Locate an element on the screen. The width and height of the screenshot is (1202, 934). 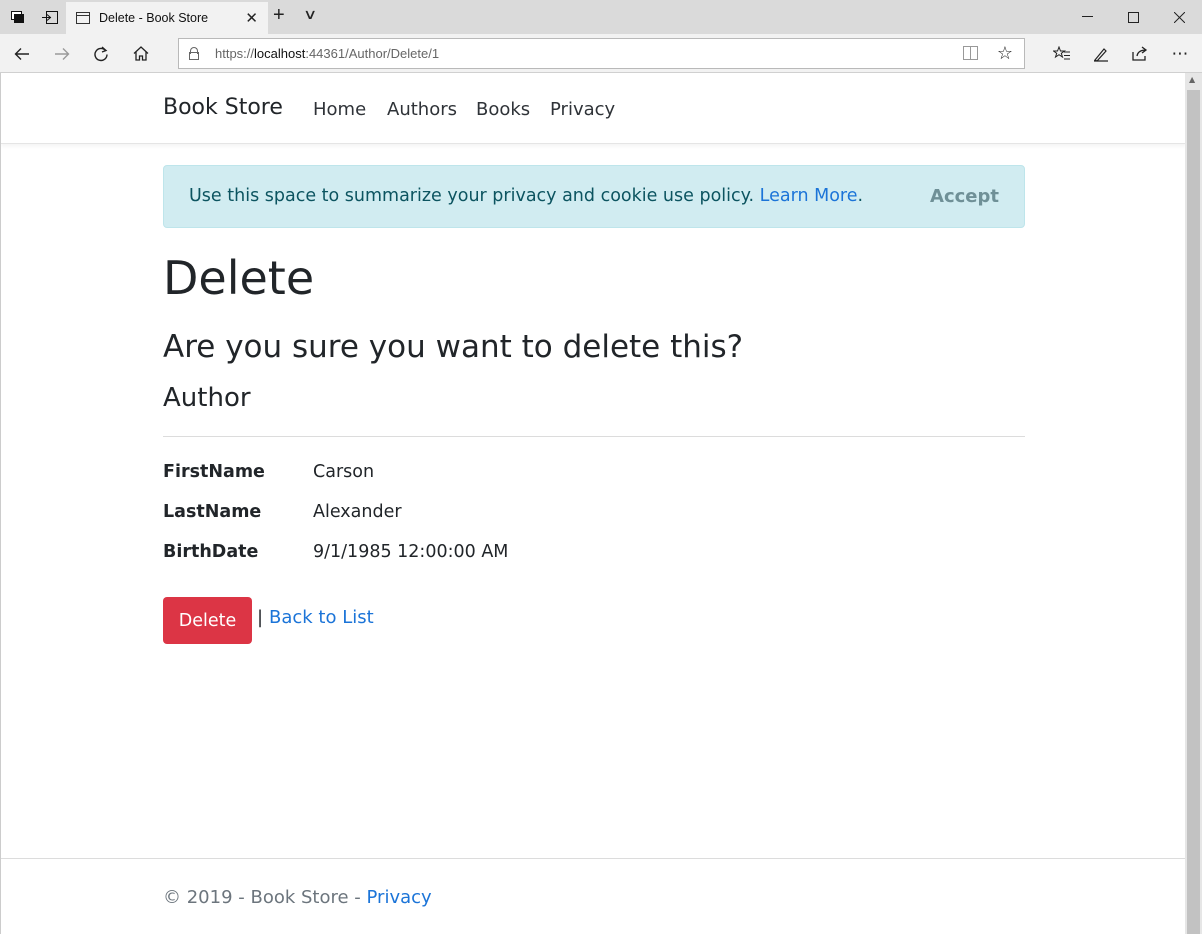
confirm-question: Are you sure you want to delete this? is located at coordinates (453, 347).